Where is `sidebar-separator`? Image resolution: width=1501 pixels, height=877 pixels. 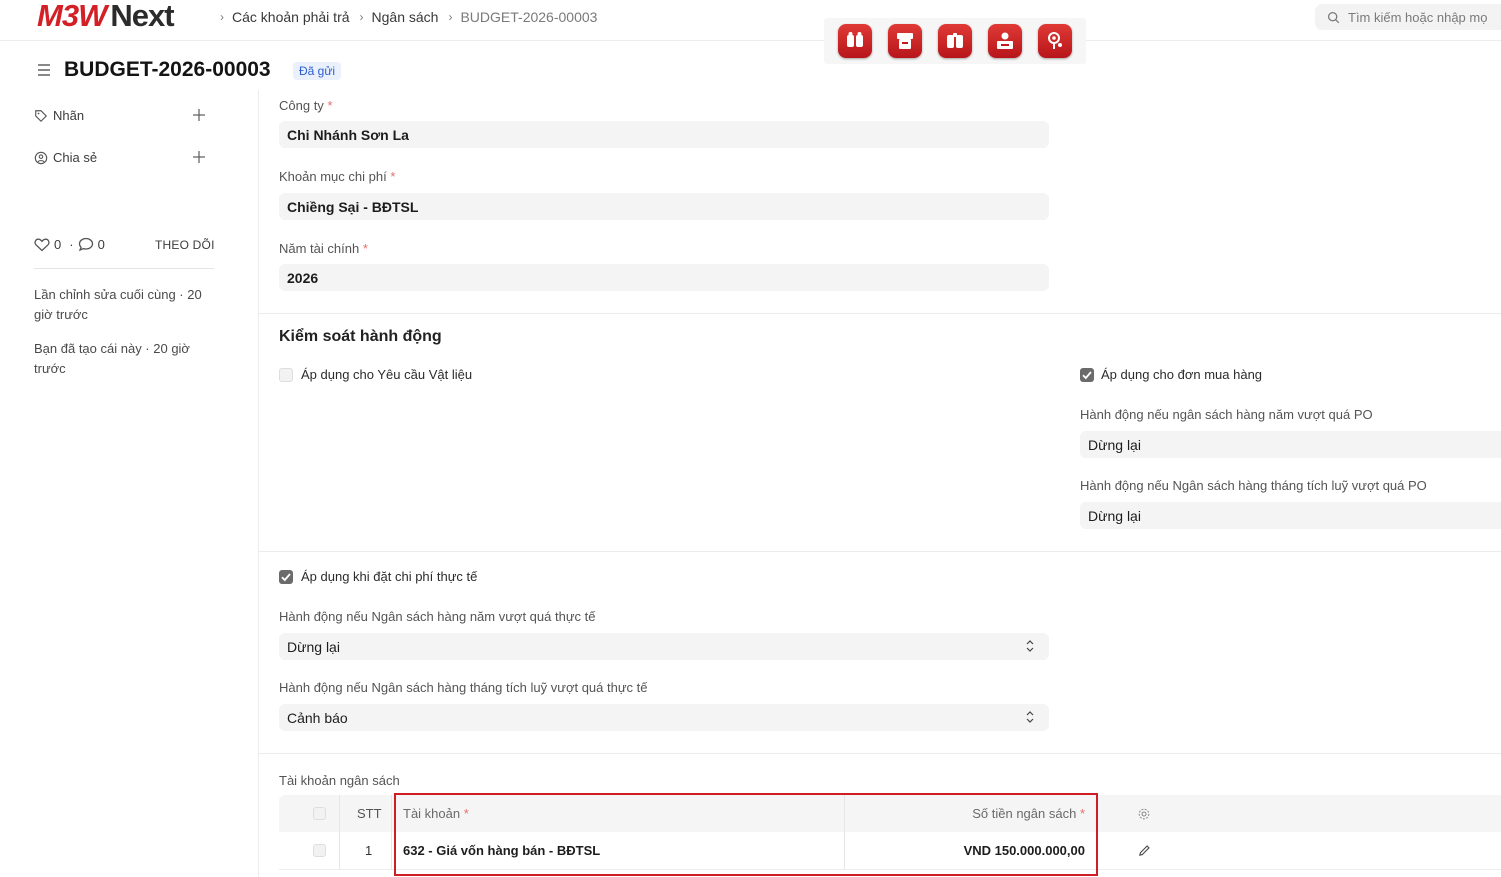 sidebar-separator is located at coordinates (258, 483).